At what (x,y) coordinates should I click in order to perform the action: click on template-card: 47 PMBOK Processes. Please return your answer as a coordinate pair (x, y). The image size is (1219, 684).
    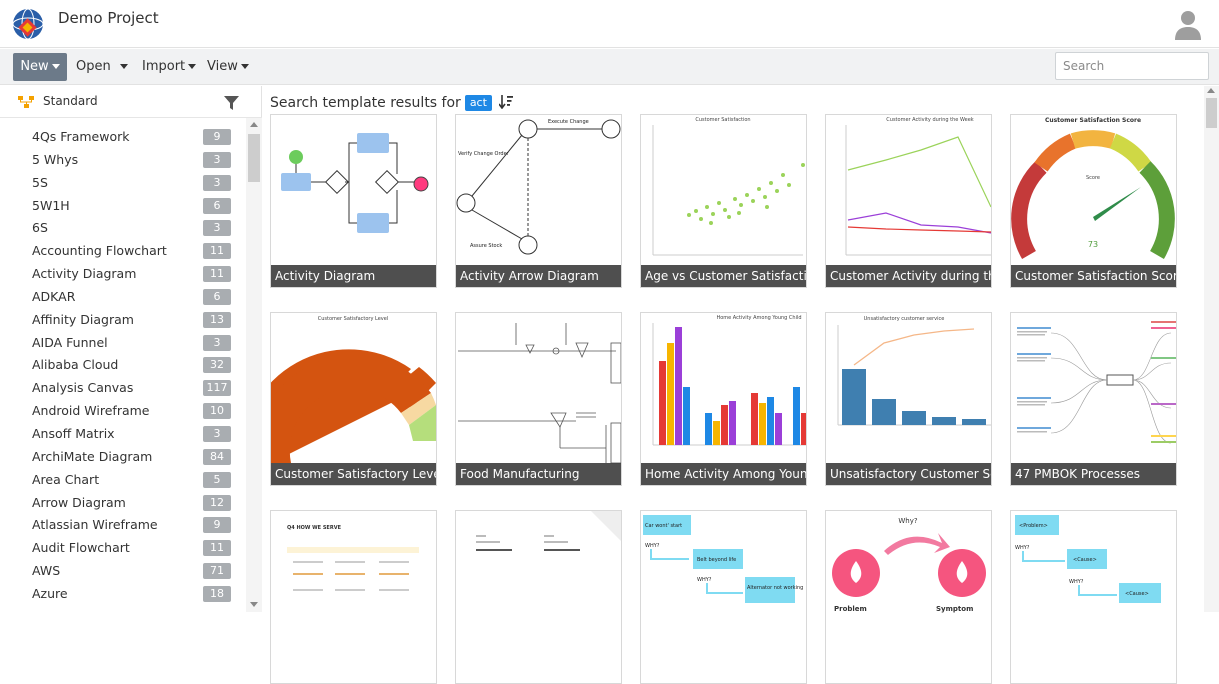
    Looking at the image, I should click on (1093, 399).